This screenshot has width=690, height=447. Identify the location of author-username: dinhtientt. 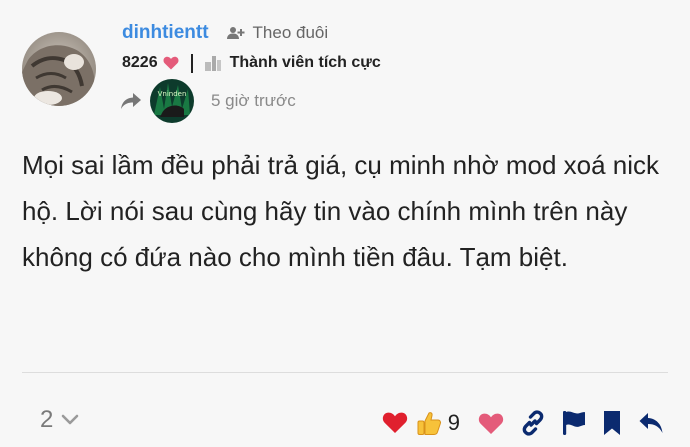
(165, 33).